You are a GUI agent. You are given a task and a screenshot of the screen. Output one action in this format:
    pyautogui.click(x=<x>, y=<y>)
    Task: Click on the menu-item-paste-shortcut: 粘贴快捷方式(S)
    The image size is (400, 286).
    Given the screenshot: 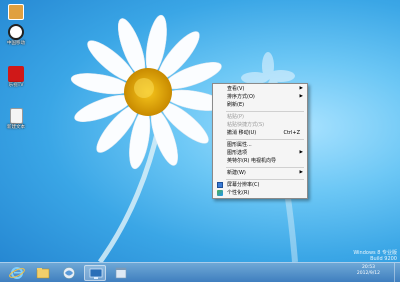 What is the action you would take?
    pyautogui.click(x=260, y=125)
    